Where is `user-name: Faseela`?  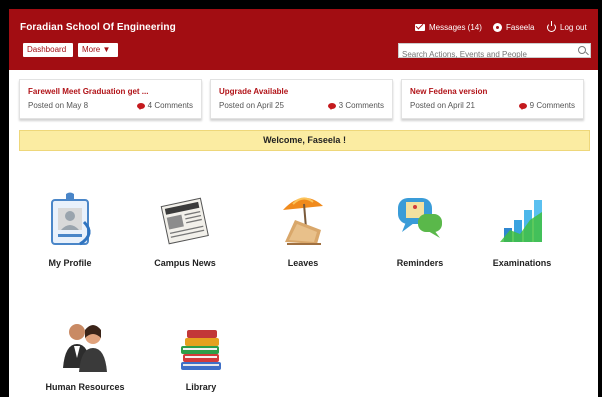 user-name: Faseela is located at coordinates (520, 27).